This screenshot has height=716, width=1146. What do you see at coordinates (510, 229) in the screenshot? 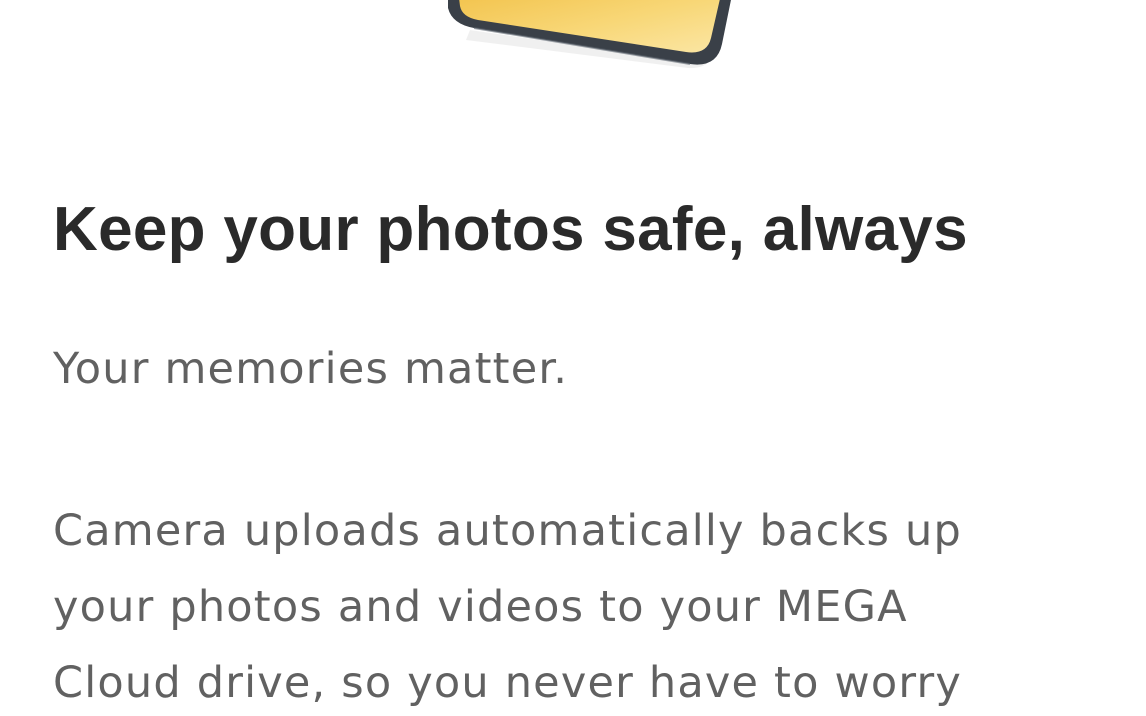
I see `page-title: Keep your photos safe, always` at bounding box center [510, 229].